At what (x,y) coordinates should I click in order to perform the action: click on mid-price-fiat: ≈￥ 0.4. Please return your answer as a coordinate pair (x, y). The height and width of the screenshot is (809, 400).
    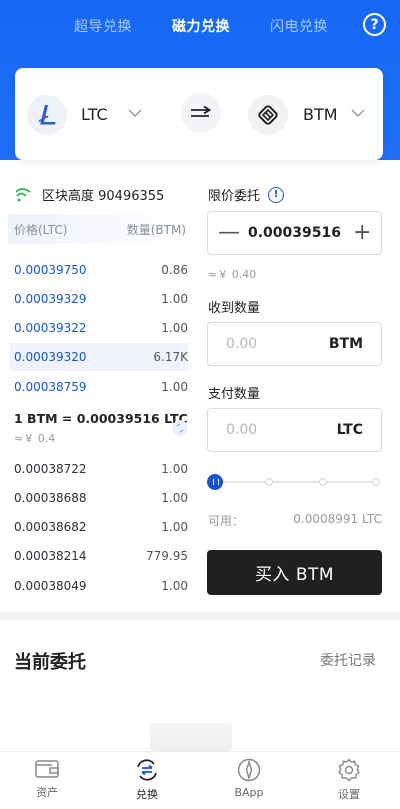
    Looking at the image, I should click on (35, 438).